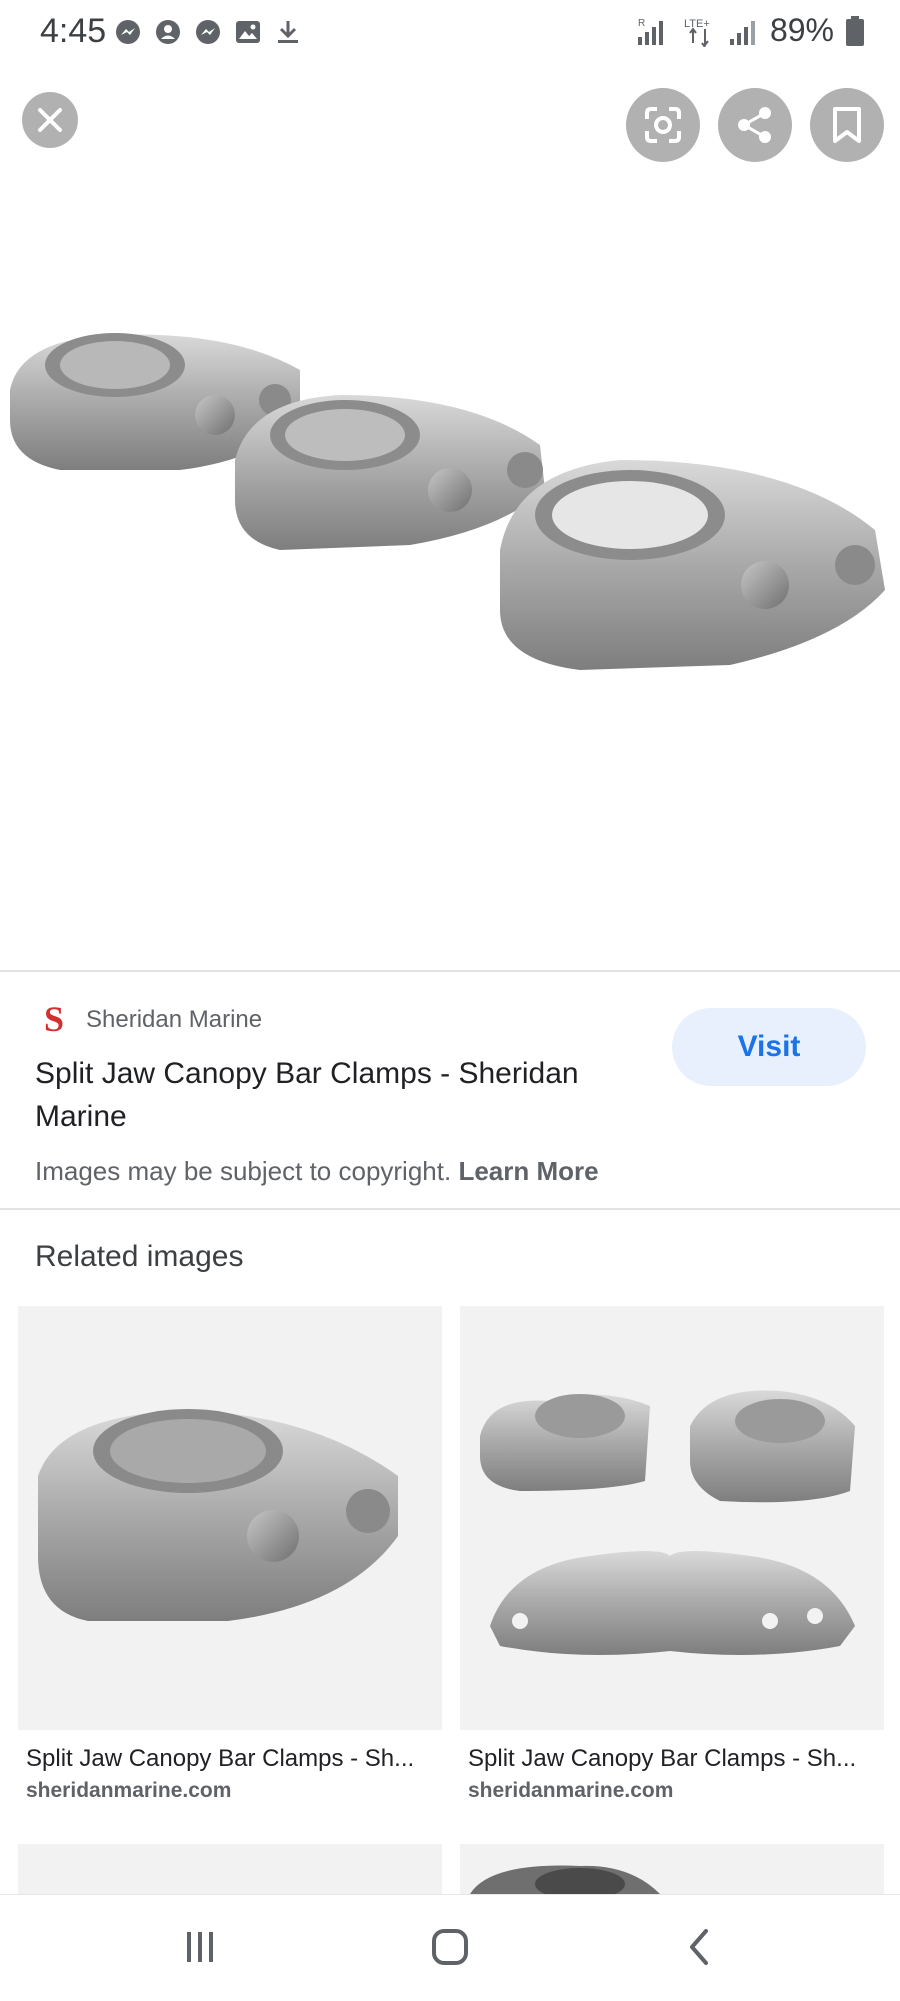  Describe the element at coordinates (697, 24) in the screenshot. I see `svg-text: LTE+` at that location.